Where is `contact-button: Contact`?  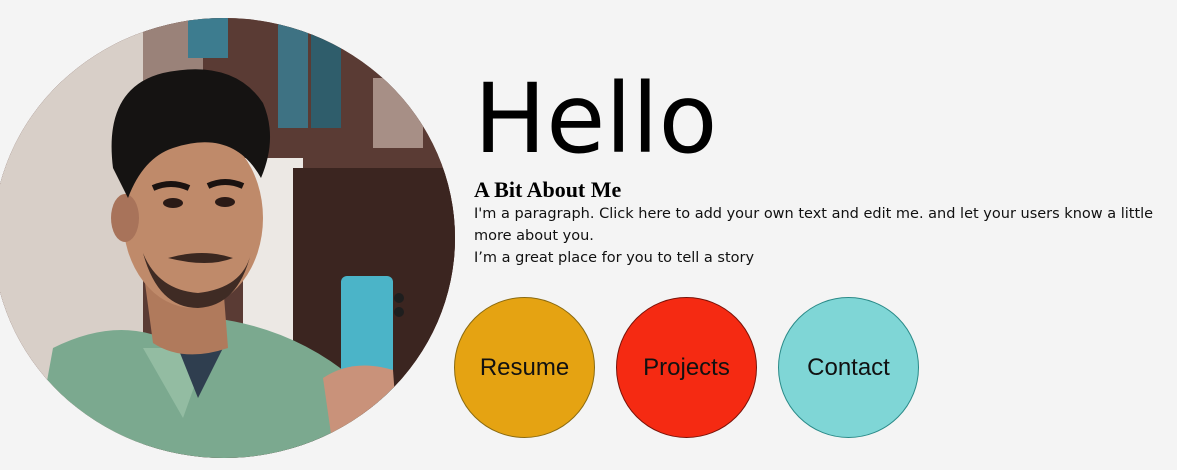
contact-button: Contact is located at coordinates (848, 367).